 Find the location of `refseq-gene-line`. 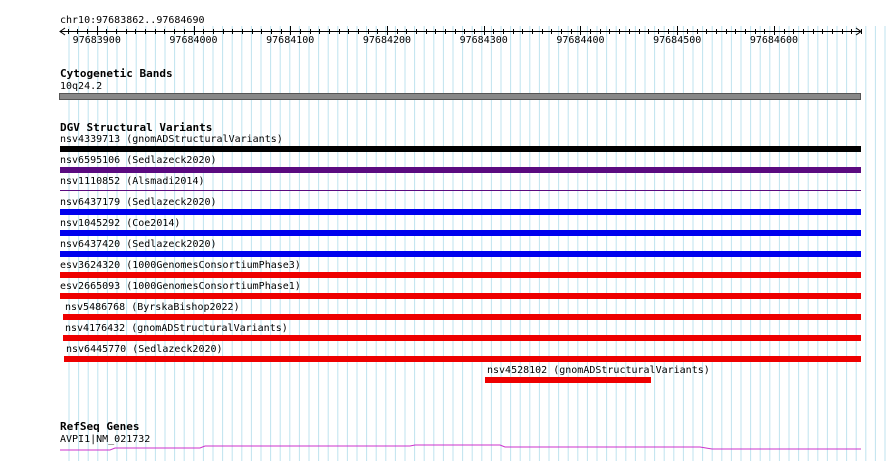

refseq-gene-line is located at coordinates (460, 447).